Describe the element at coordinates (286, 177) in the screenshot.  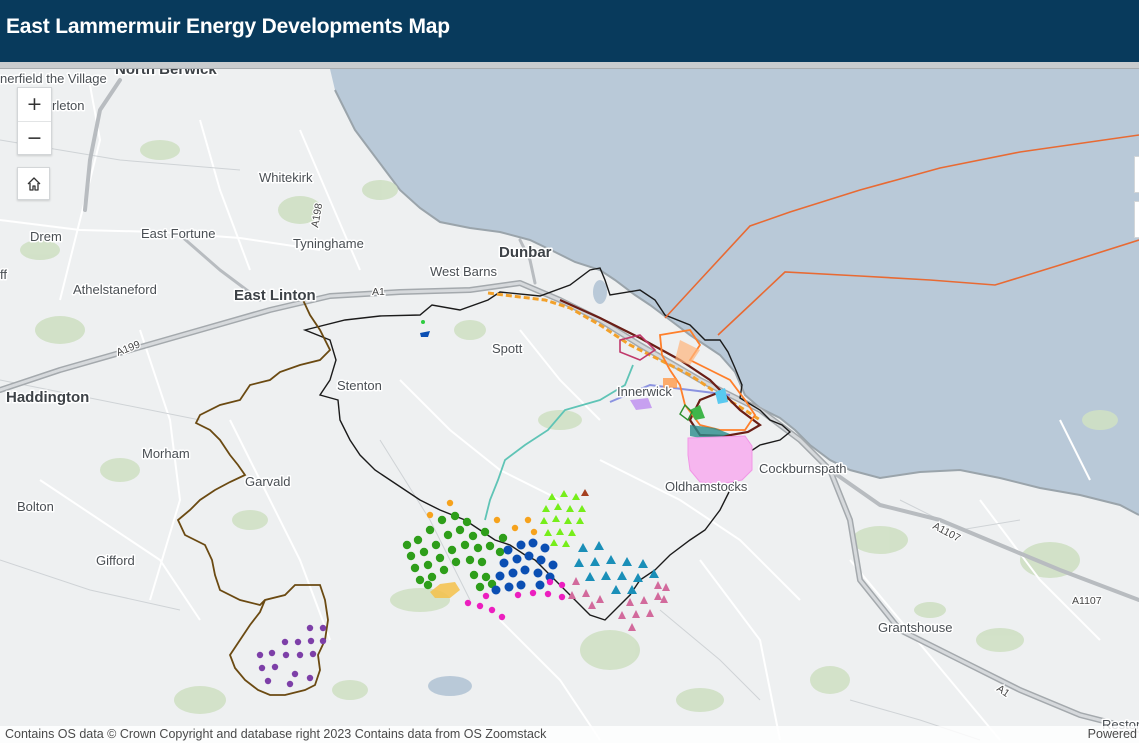
I see `place-whitekirk: Whitekirk` at that location.